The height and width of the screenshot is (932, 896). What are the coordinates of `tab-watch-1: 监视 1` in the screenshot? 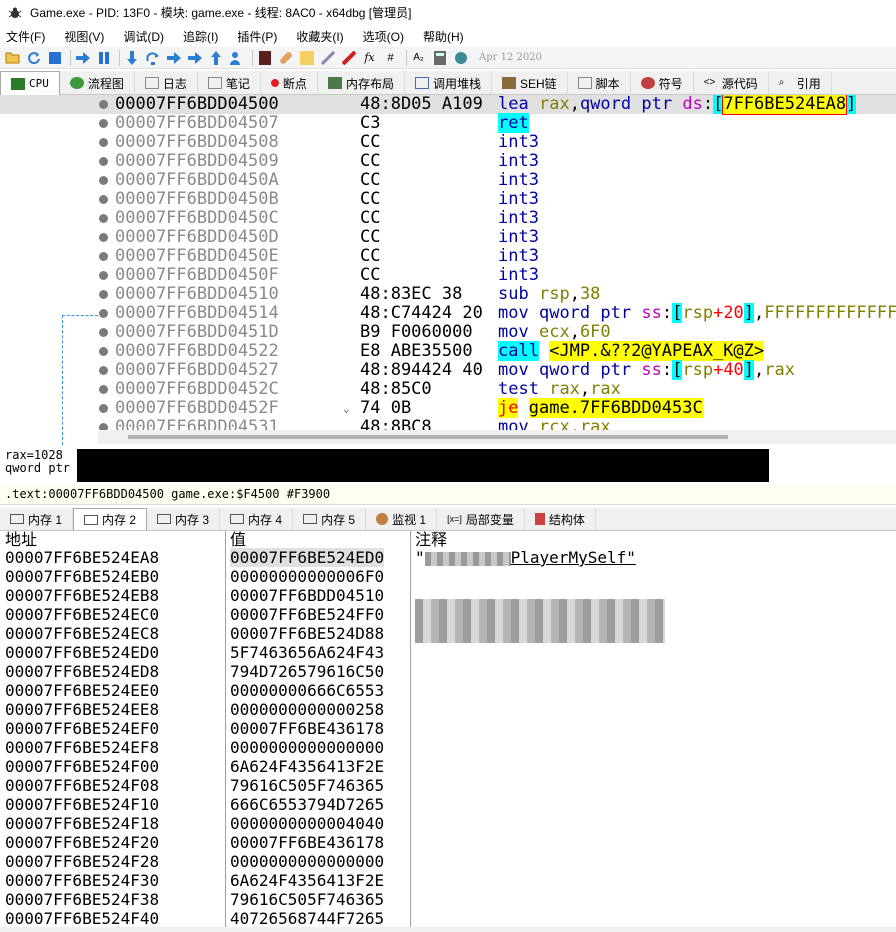 It's located at (402, 519).